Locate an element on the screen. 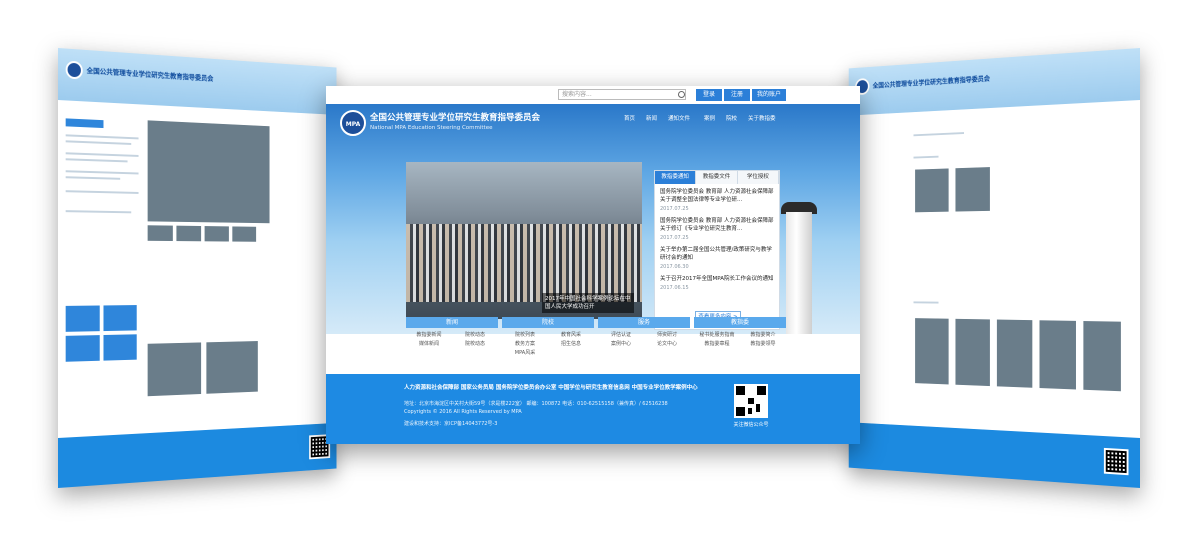 The width and height of the screenshot is (1200, 541). left-page-logo is located at coordinates (74, 70).